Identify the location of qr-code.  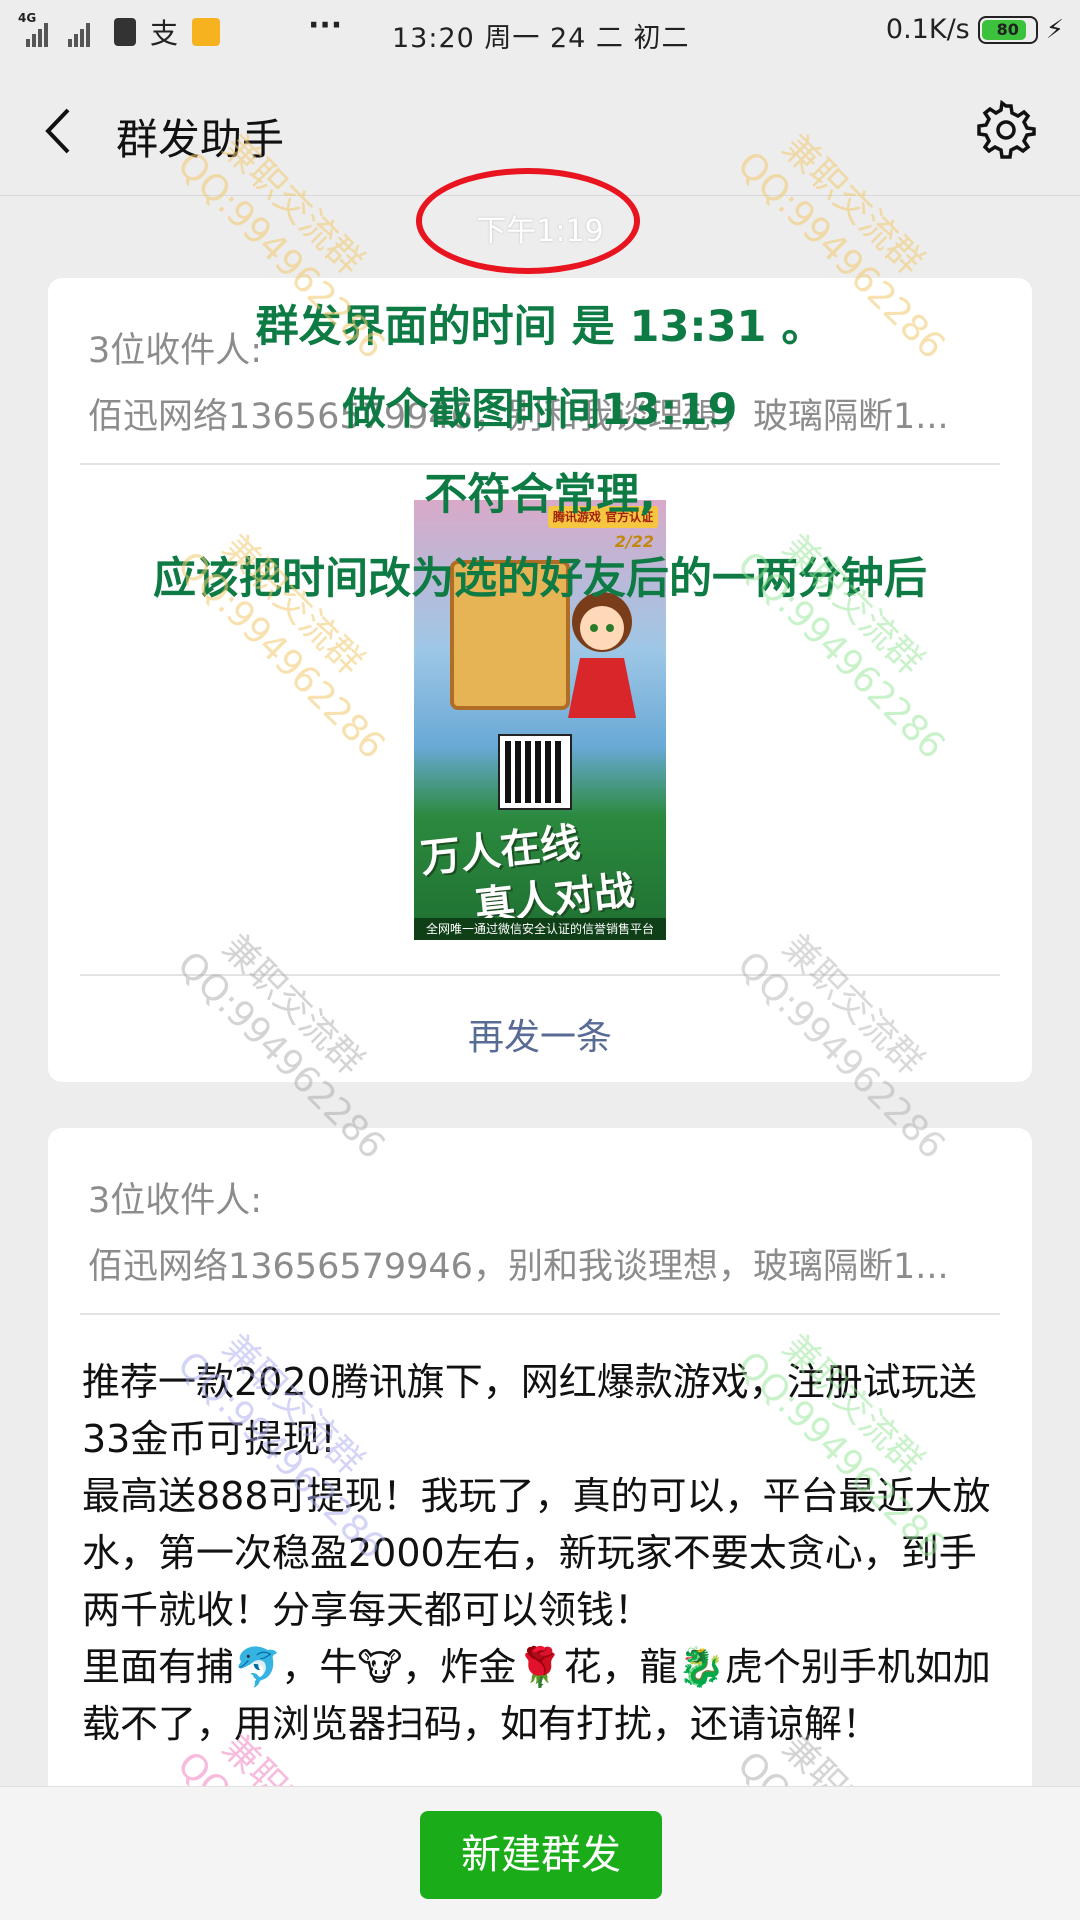
(535, 772).